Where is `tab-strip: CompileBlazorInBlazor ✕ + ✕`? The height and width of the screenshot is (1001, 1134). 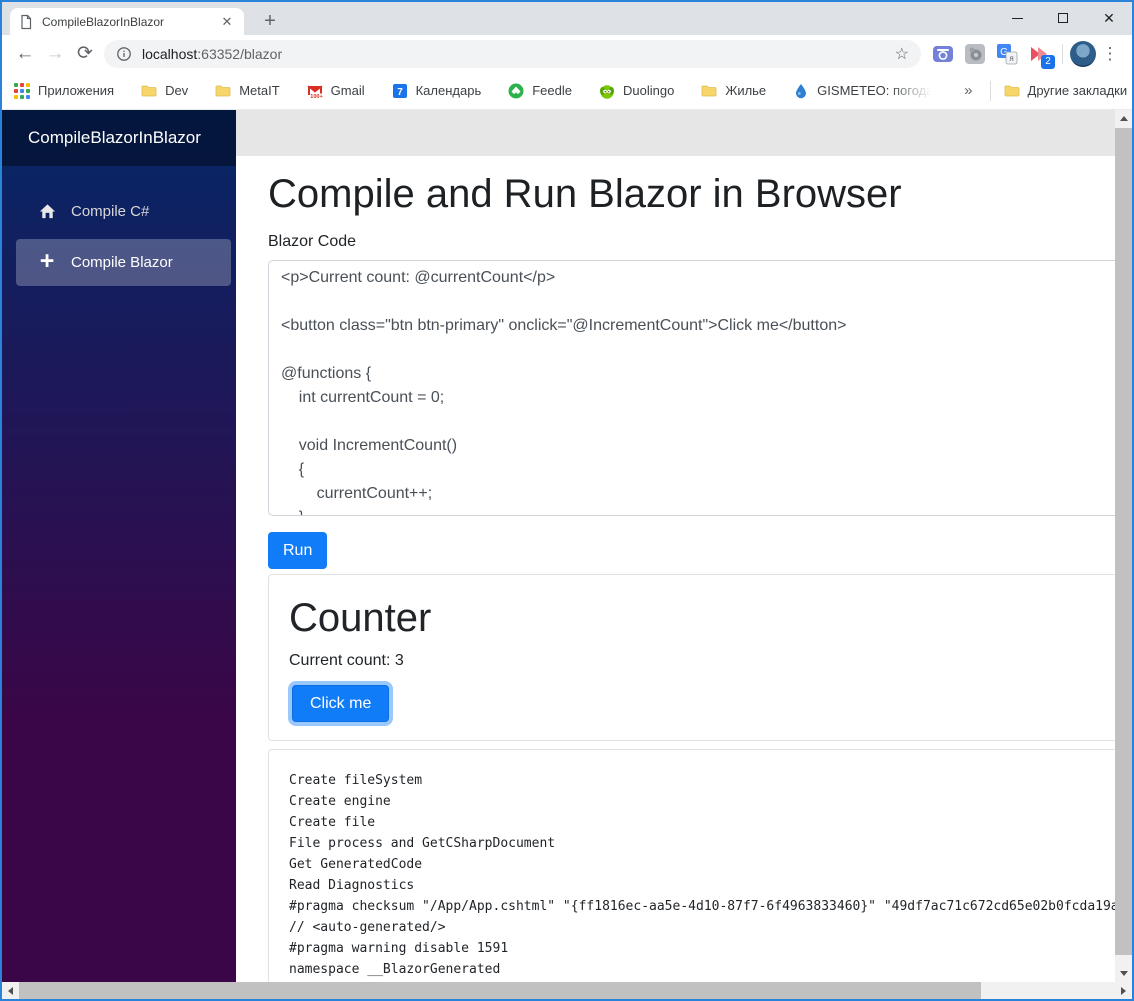
tab-strip: CompileBlazorInBlazor ✕ + ✕ is located at coordinates (567, 18).